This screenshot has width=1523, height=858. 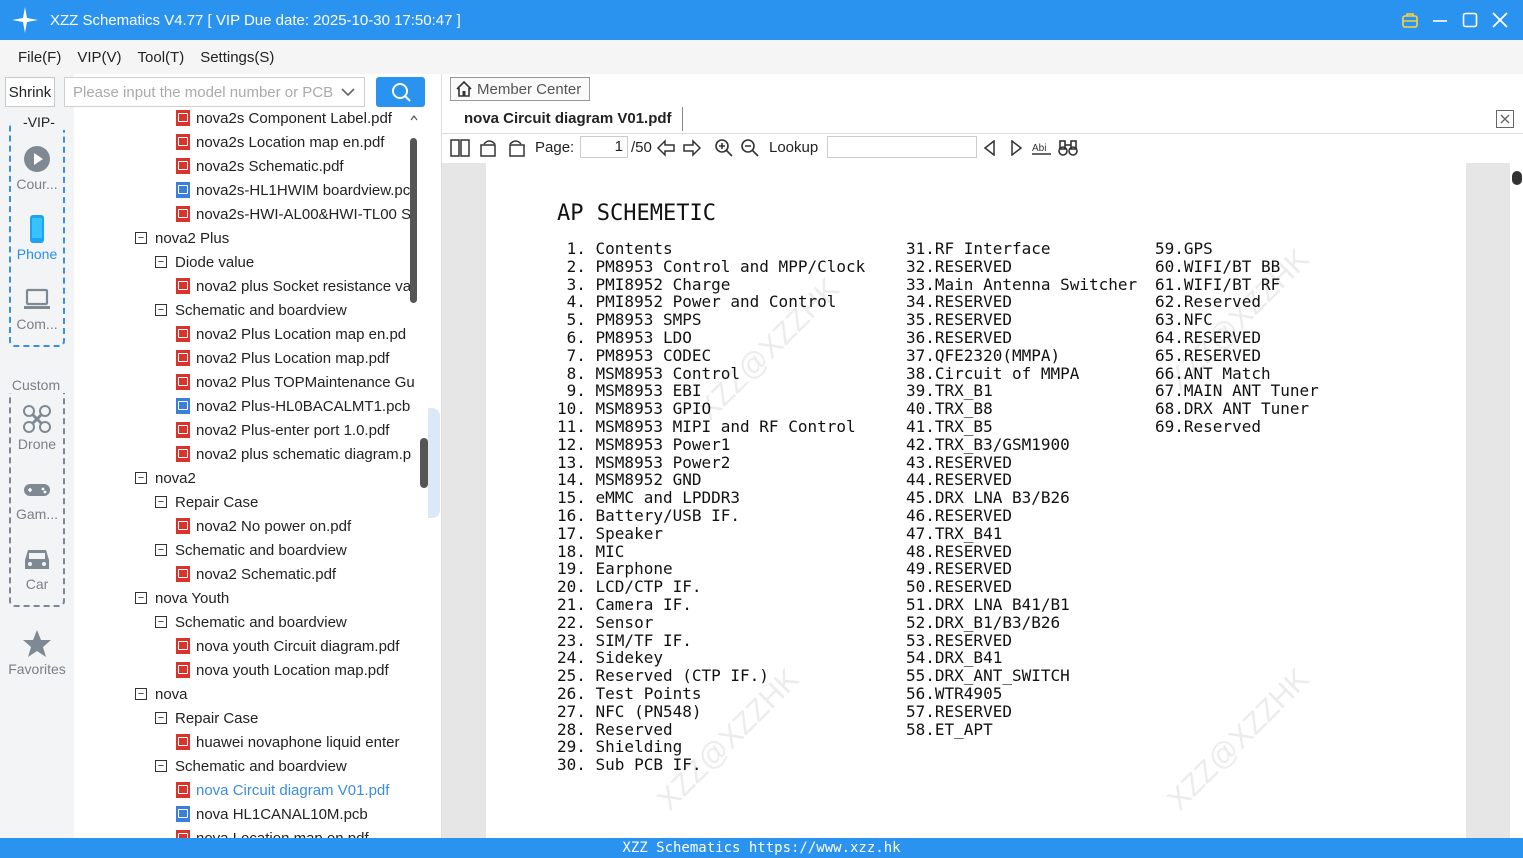 What do you see at coordinates (37, 653) in the screenshot?
I see `nav-favorites: Favorites` at bounding box center [37, 653].